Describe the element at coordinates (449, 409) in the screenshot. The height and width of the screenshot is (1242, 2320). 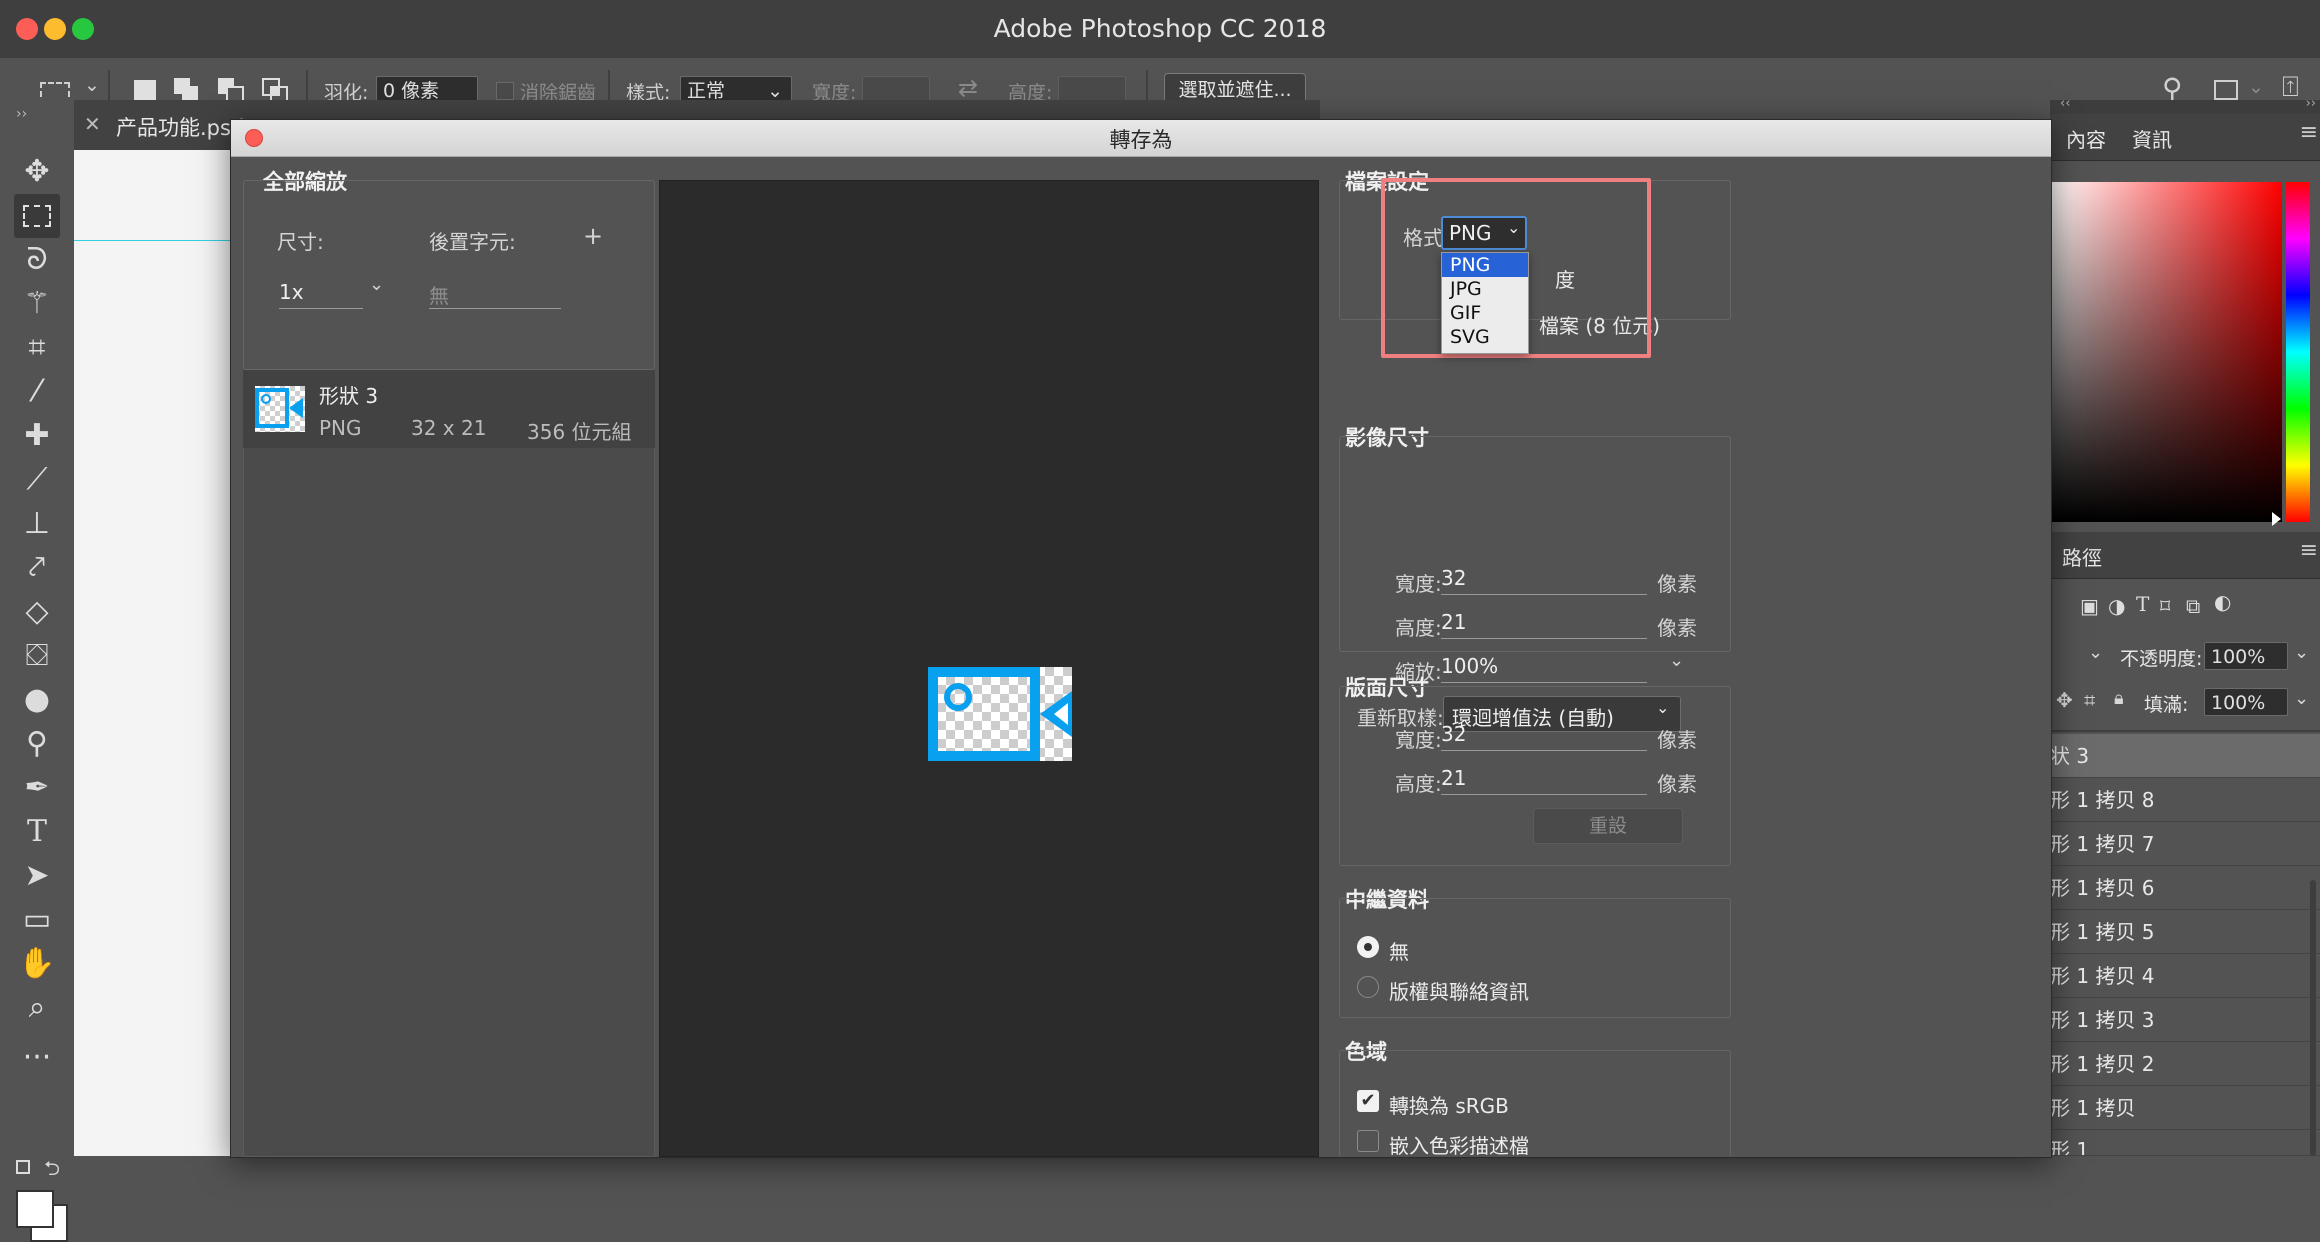
I see `asset-row: 形狀 3 PNG 32 x 21 356 位元組` at that location.